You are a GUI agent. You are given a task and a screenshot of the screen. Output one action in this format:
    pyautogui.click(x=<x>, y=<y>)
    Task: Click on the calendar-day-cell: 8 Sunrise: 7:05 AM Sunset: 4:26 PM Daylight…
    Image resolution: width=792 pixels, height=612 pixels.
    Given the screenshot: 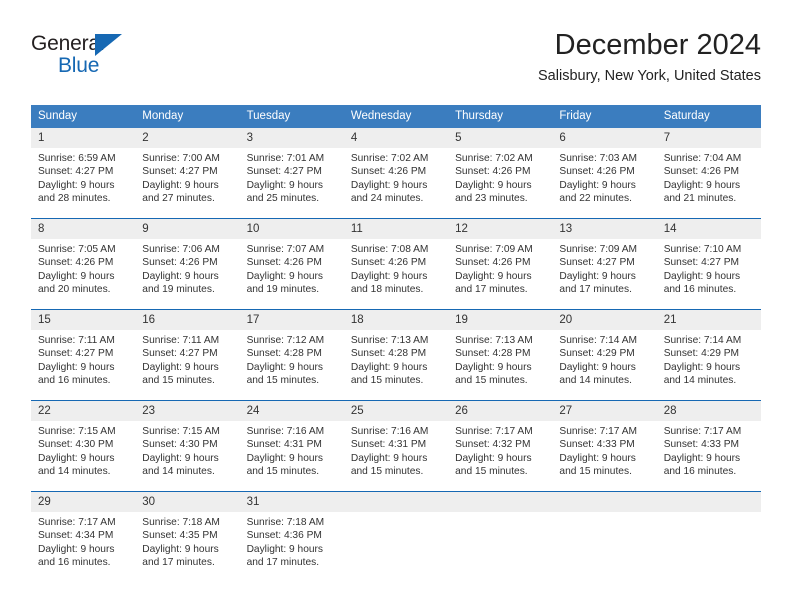 What is the action you would take?
    pyautogui.click(x=83, y=264)
    